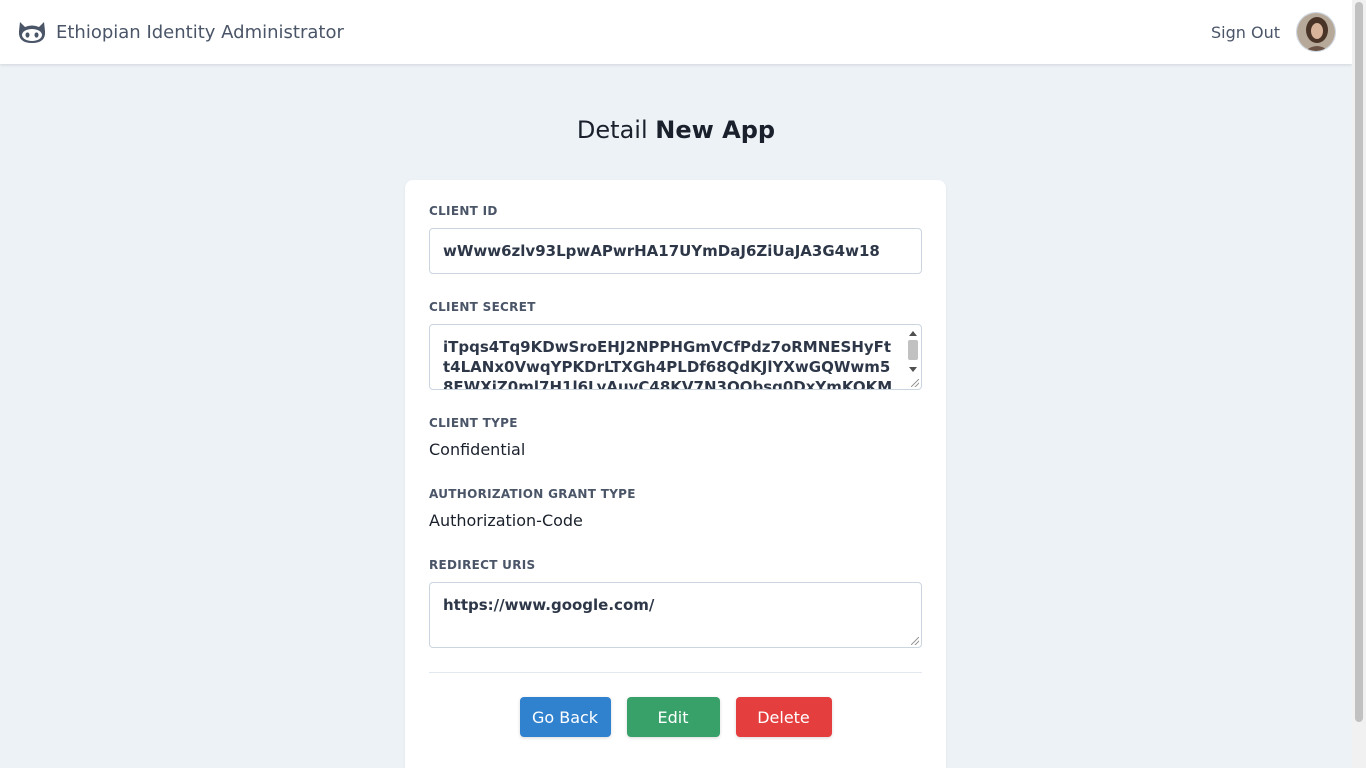 This screenshot has height=768, width=1366. Describe the element at coordinates (673, 717) in the screenshot. I see `edit-button: Edit` at that location.